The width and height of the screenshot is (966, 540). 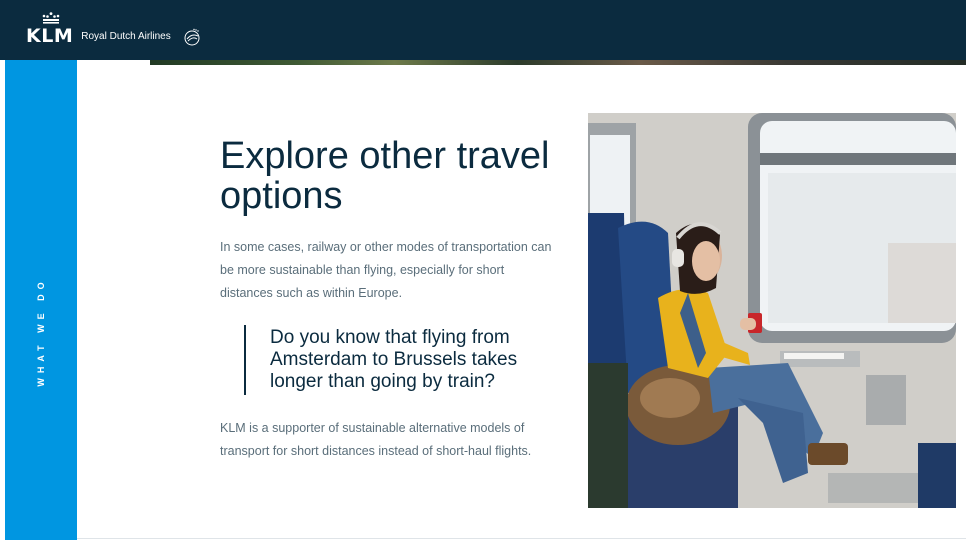 What do you see at coordinates (41, 332) in the screenshot?
I see `section-label: WHAT WE DO` at bounding box center [41, 332].